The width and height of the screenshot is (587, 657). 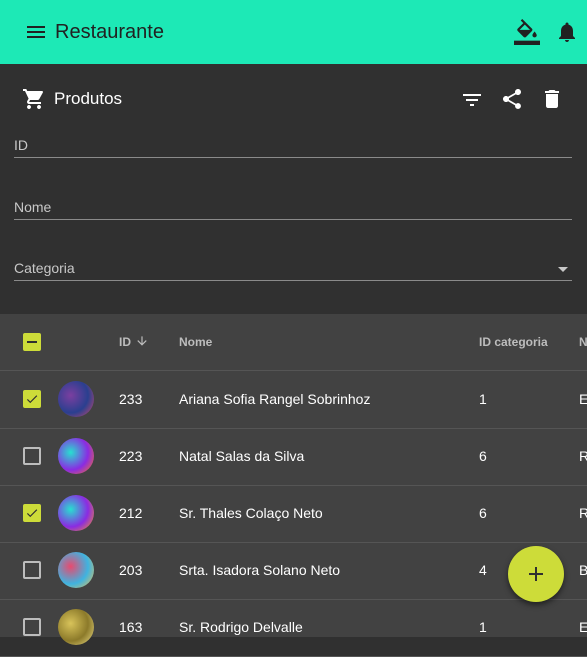 I want to click on shopping-cart-icon, so click(x=33, y=99).